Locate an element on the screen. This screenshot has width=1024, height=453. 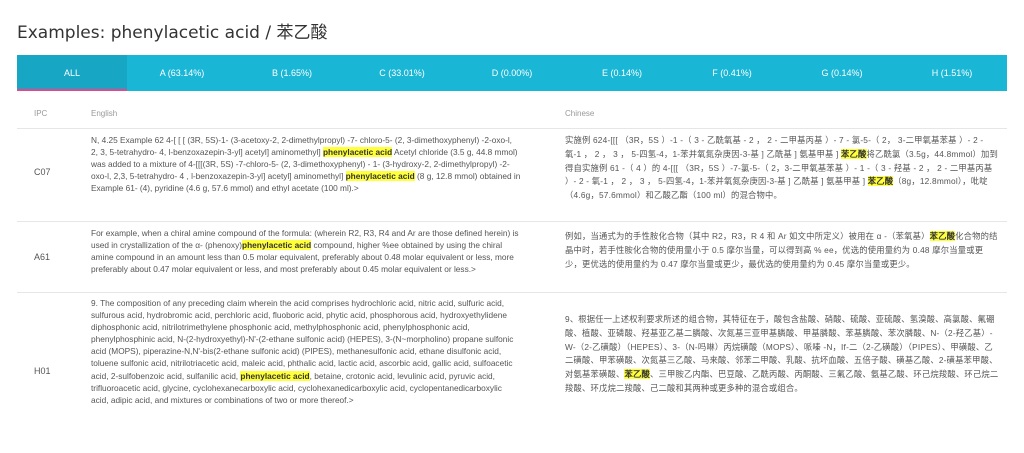
column-header-english: English is located at coordinates (104, 113).